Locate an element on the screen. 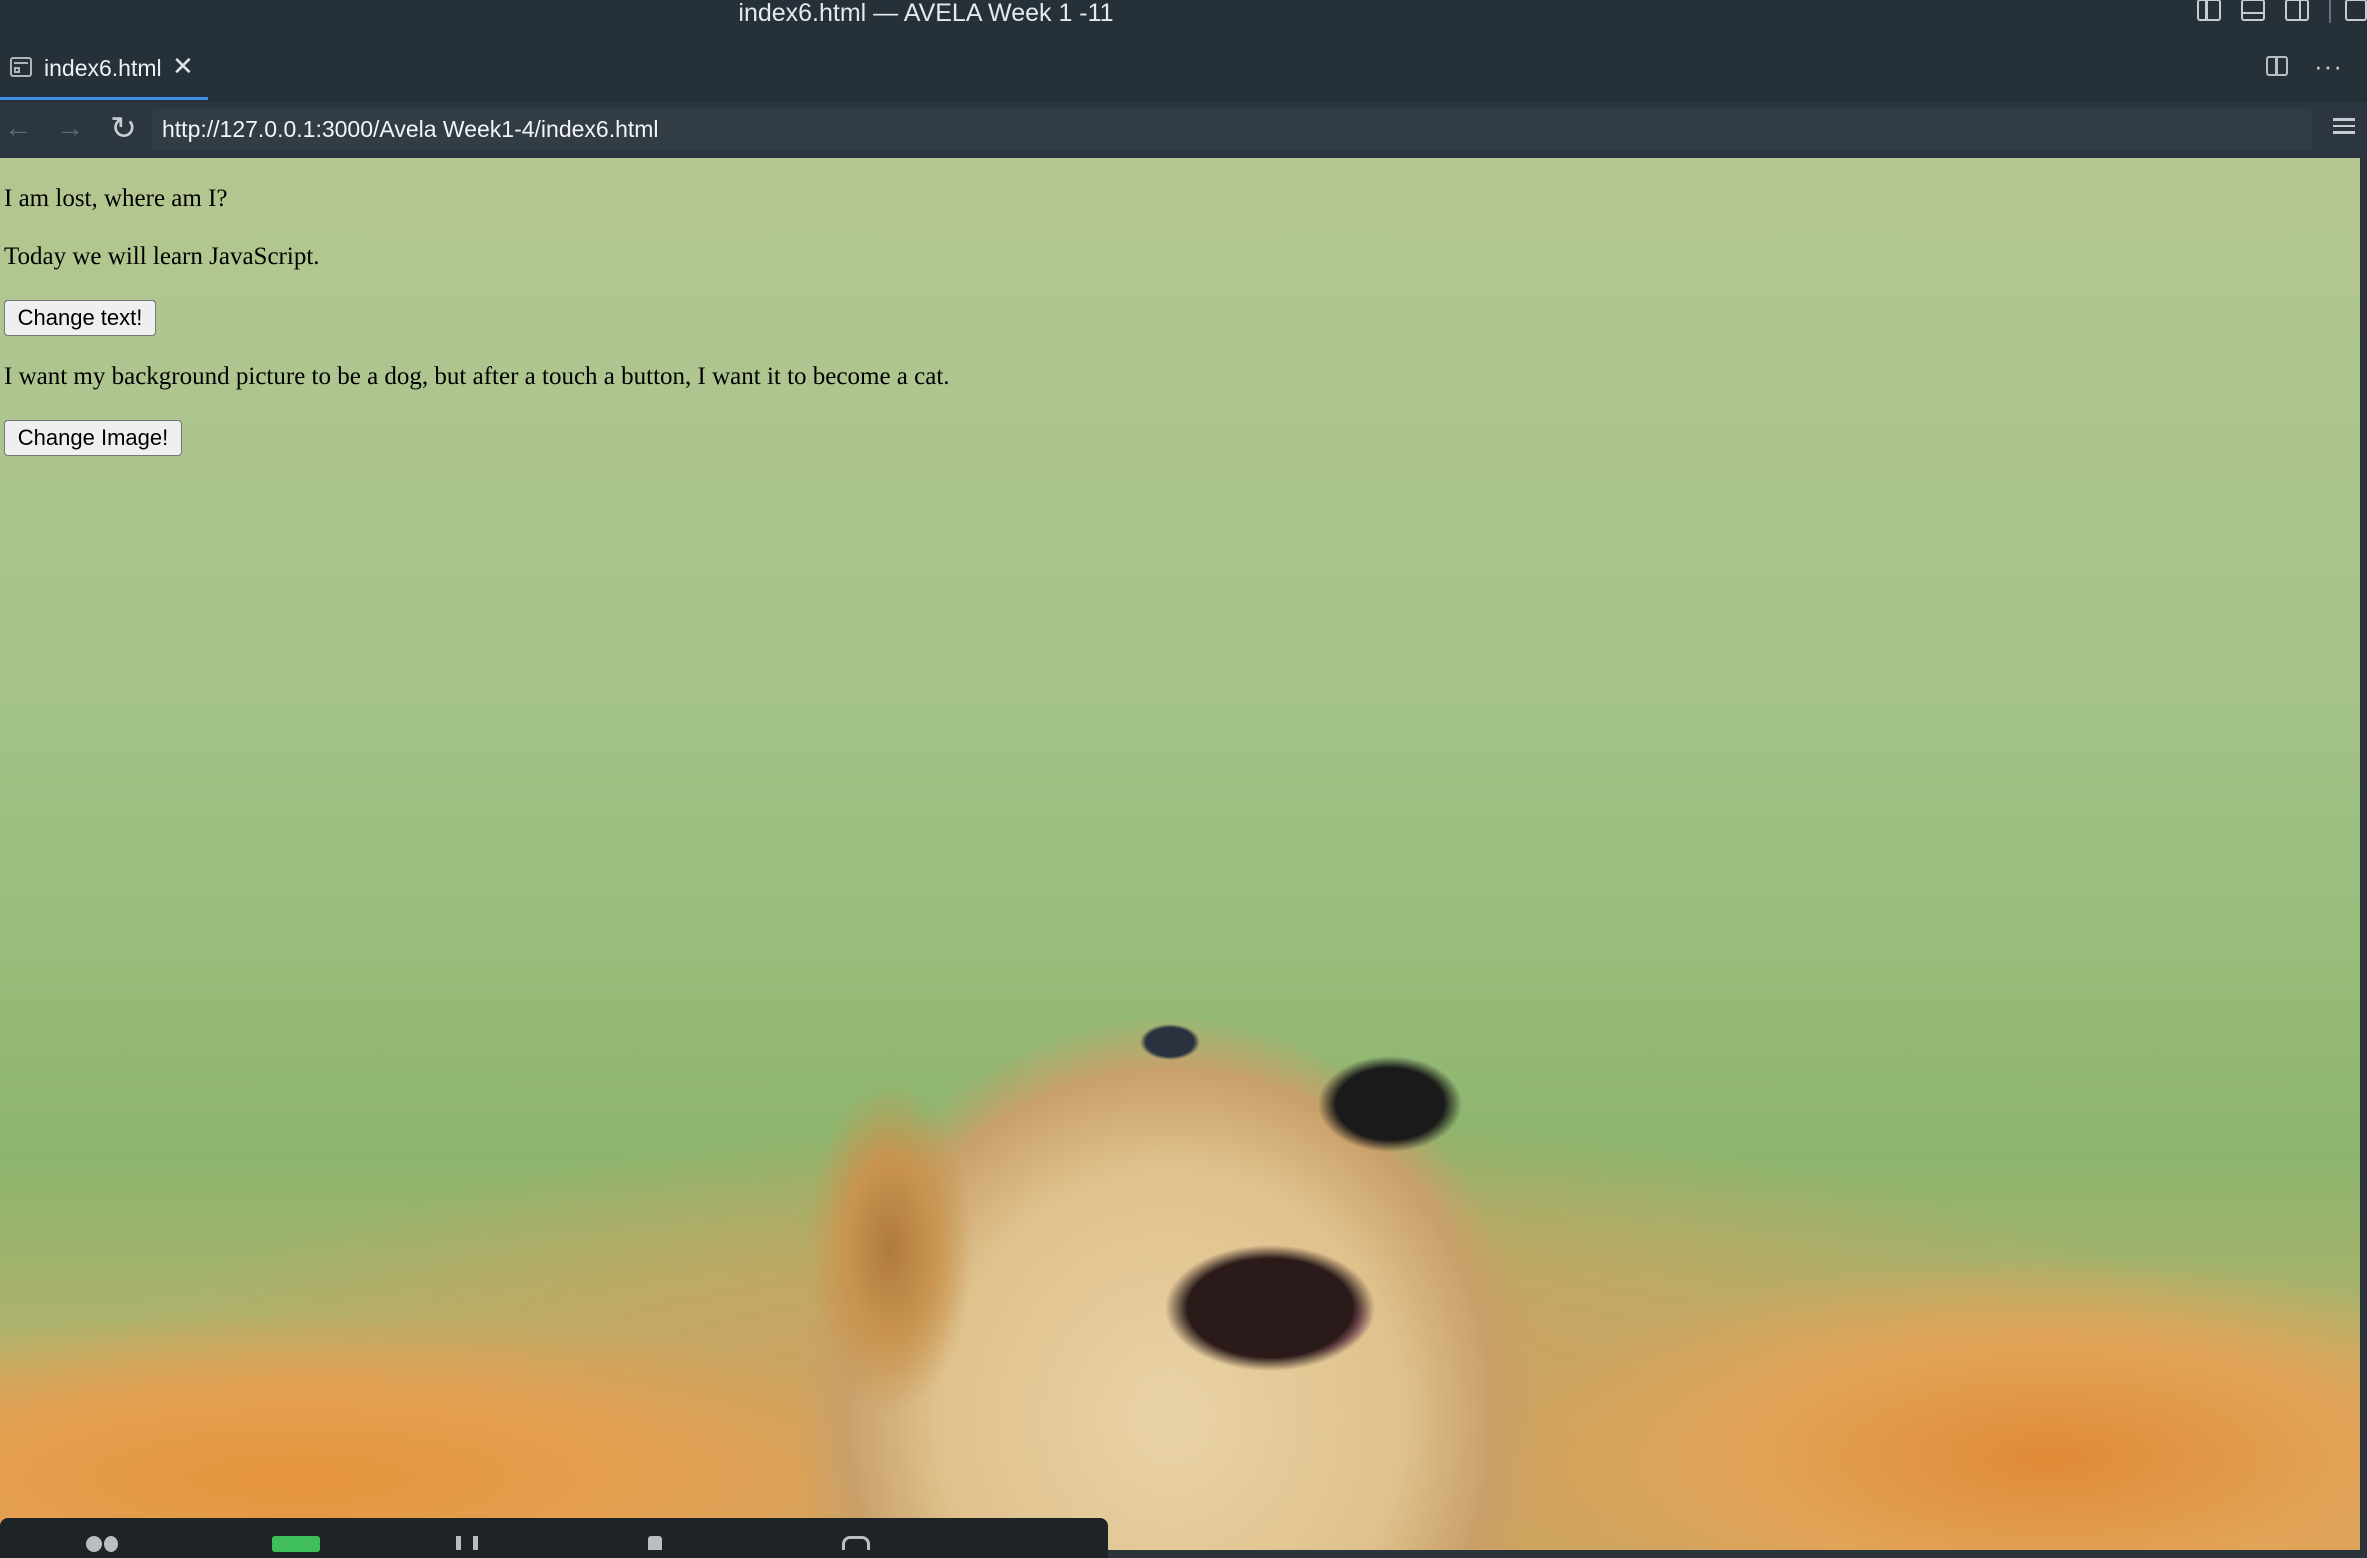  pause-icon is located at coordinates (467, 1543).